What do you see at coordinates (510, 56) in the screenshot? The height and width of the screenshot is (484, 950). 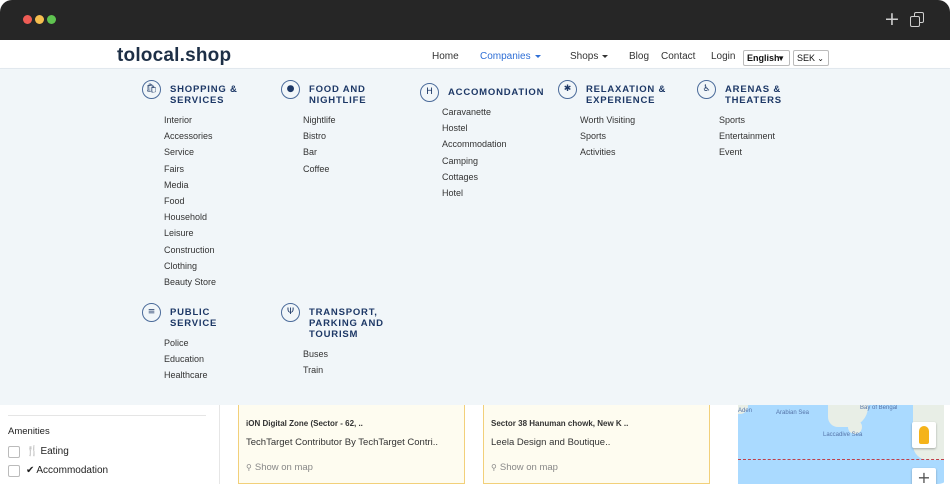 I see `nav-companies: Companies` at bounding box center [510, 56].